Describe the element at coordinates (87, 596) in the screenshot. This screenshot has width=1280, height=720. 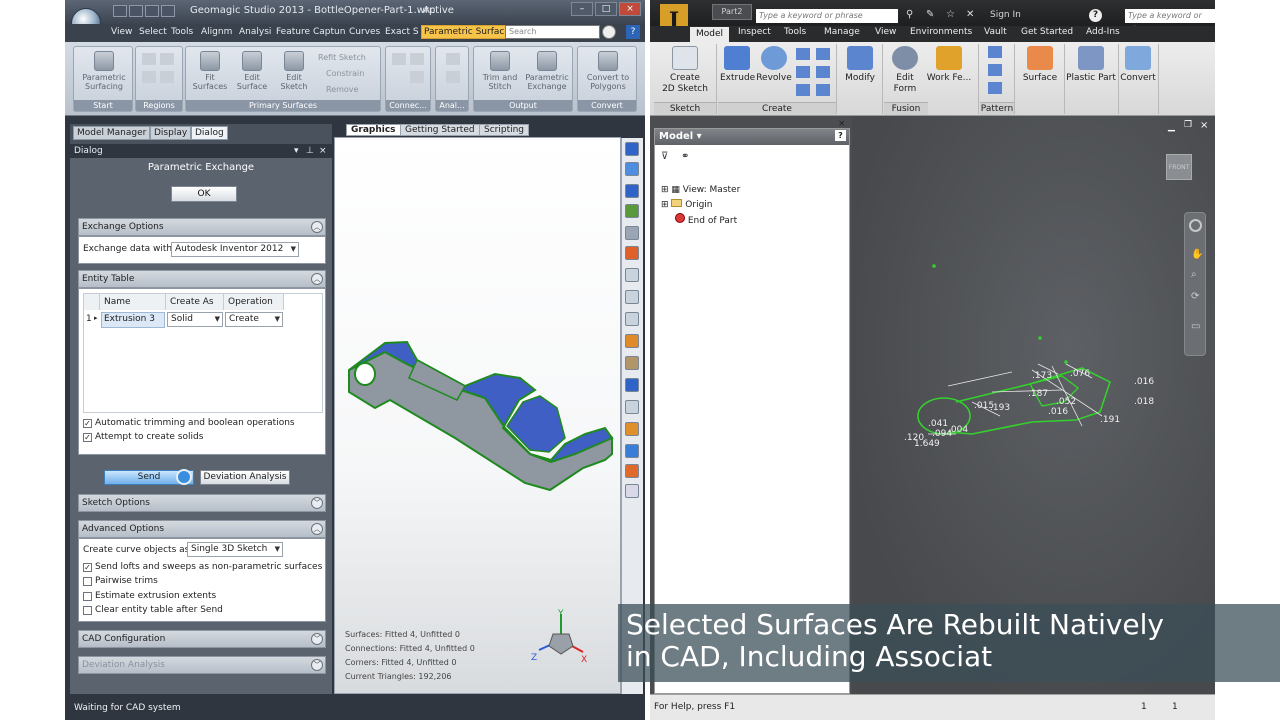
I see `estimate-extents-checkbox` at that location.